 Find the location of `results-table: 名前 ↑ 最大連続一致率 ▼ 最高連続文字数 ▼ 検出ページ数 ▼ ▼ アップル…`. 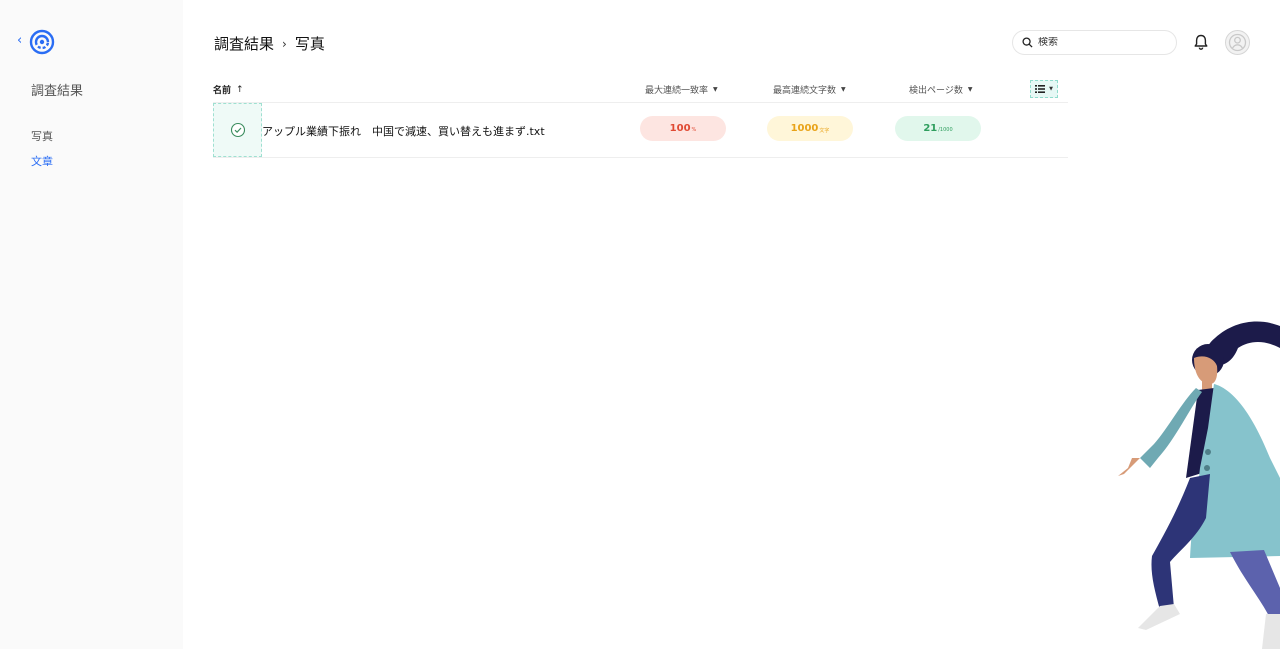

results-table: 名前 ↑ 最大連続一致率 ▼ 最高連続文字数 ▼ 検出ページ数 ▼ ▼ アップル… is located at coordinates (640, 118).